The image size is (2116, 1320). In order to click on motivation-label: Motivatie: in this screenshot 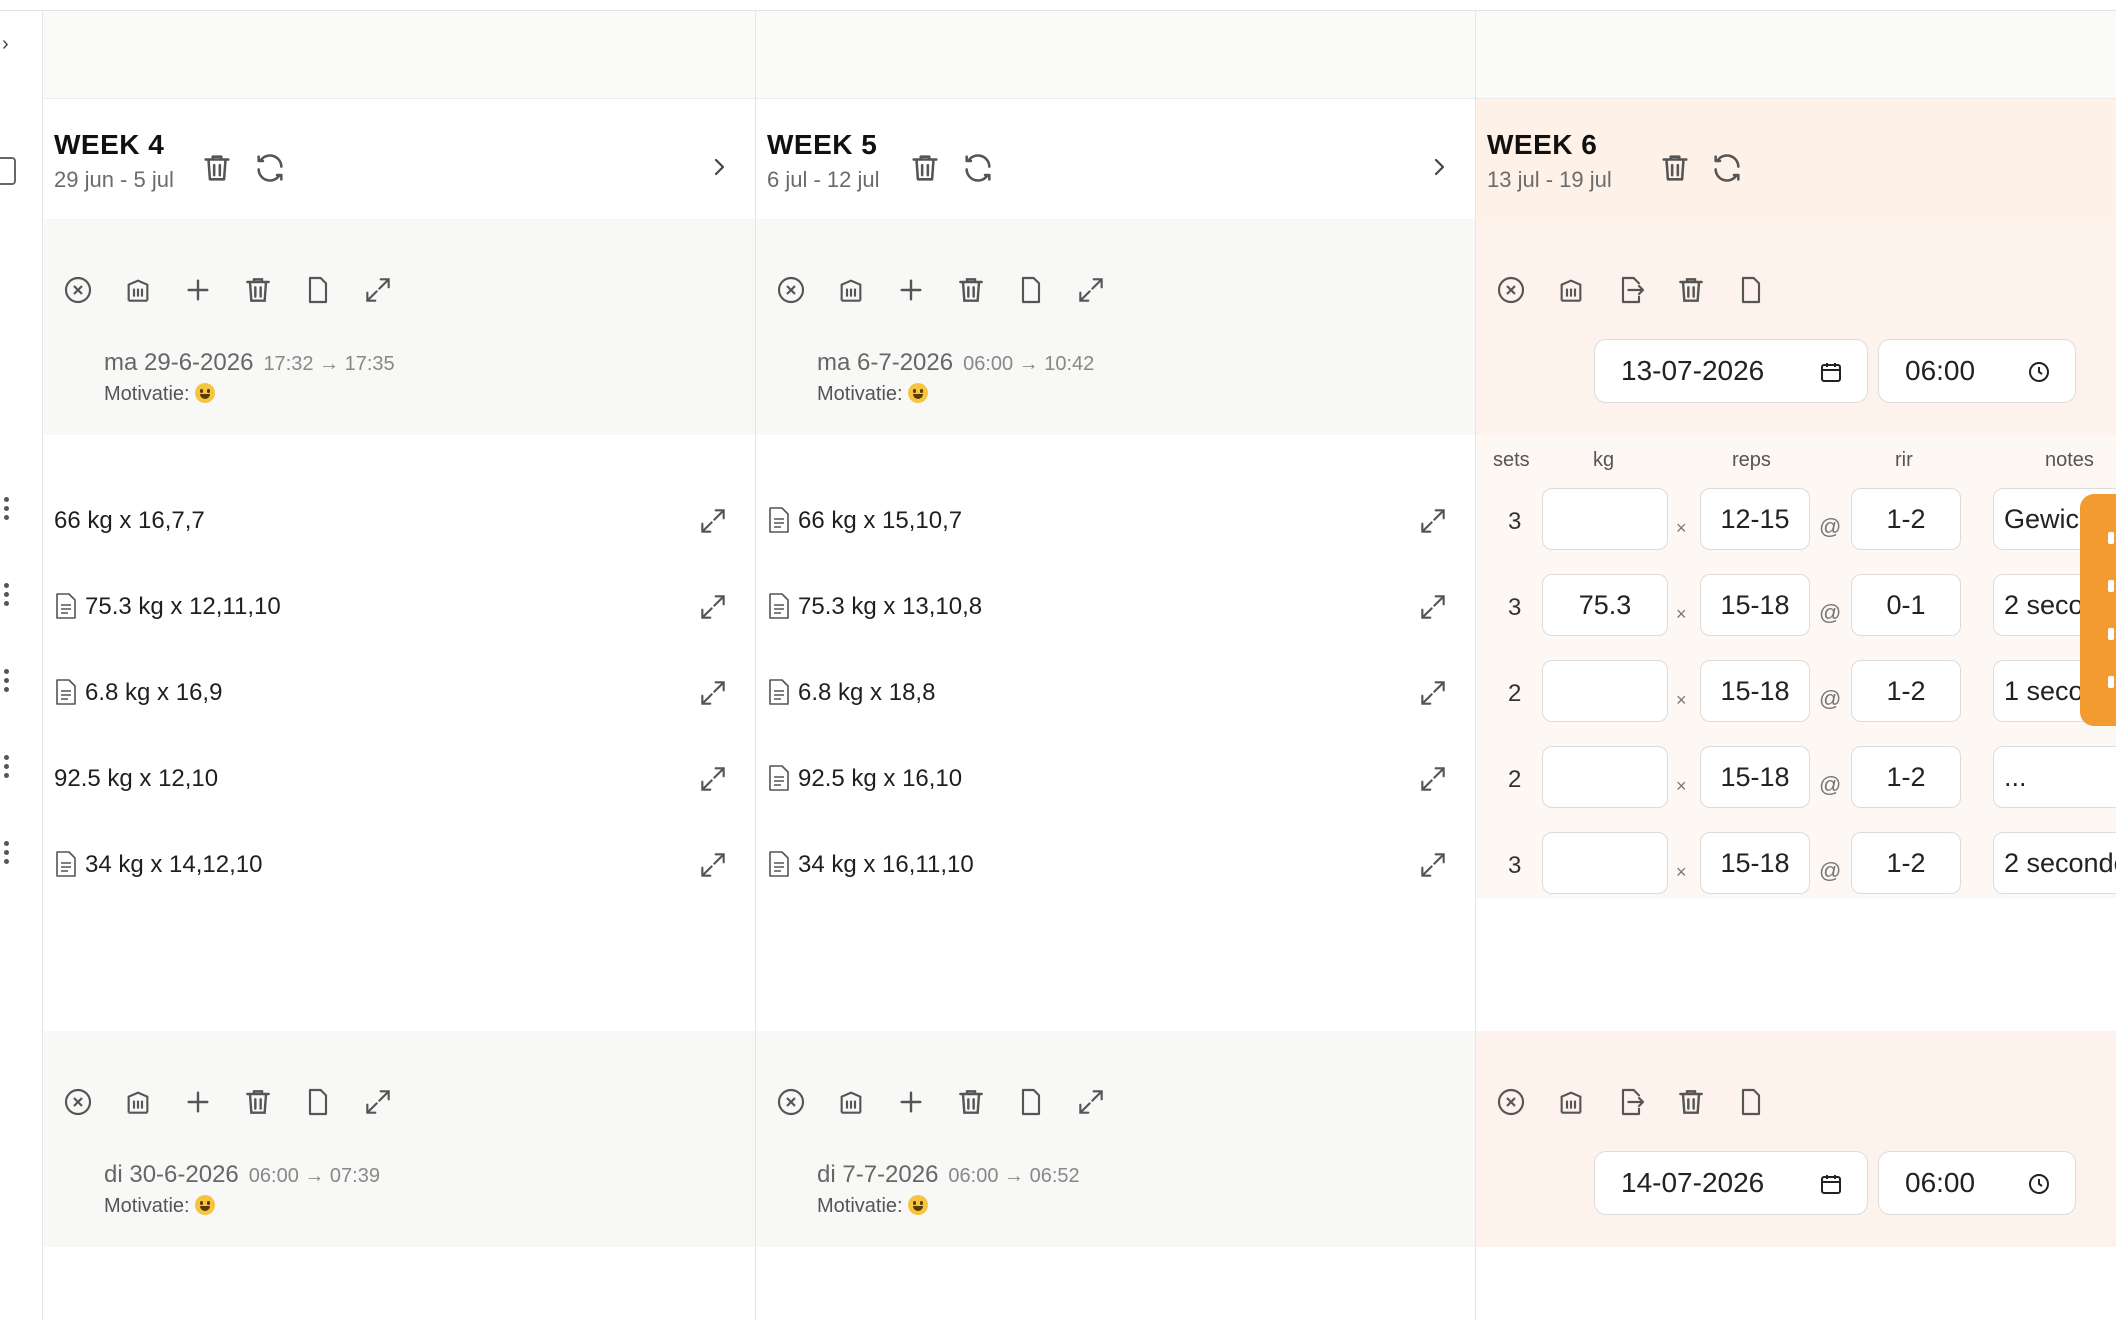, I will do `click(860, 1206)`.